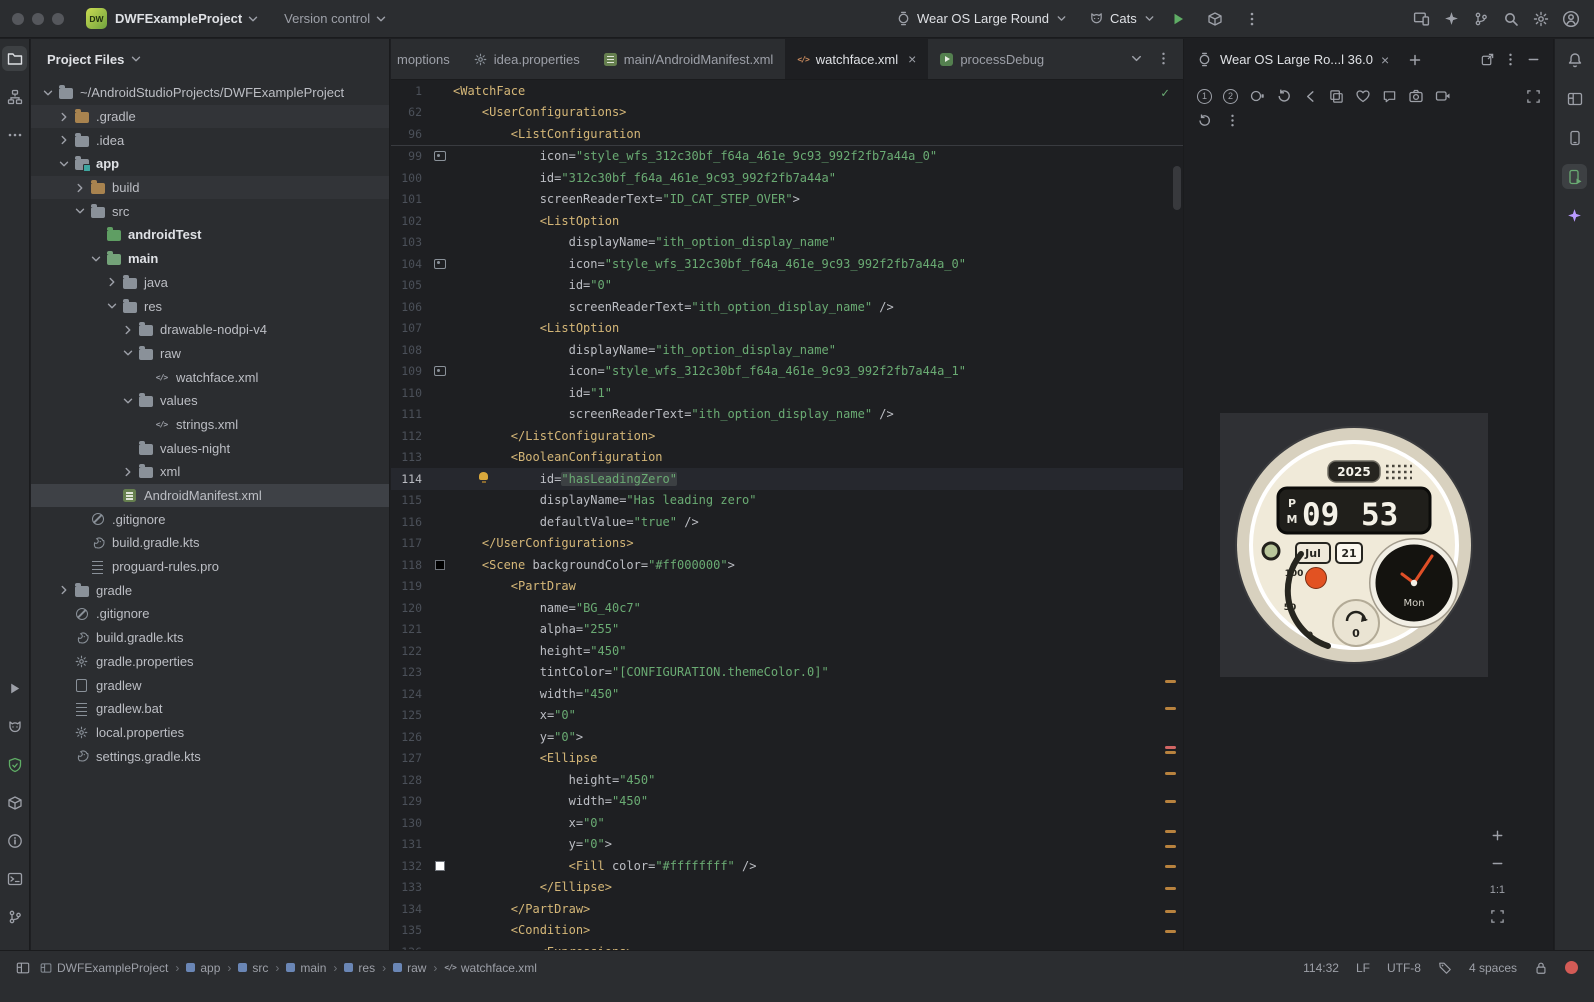 The width and height of the screenshot is (1594, 1002). What do you see at coordinates (787, 845) in the screenshot?
I see `code-line: 131 y="0">` at bounding box center [787, 845].